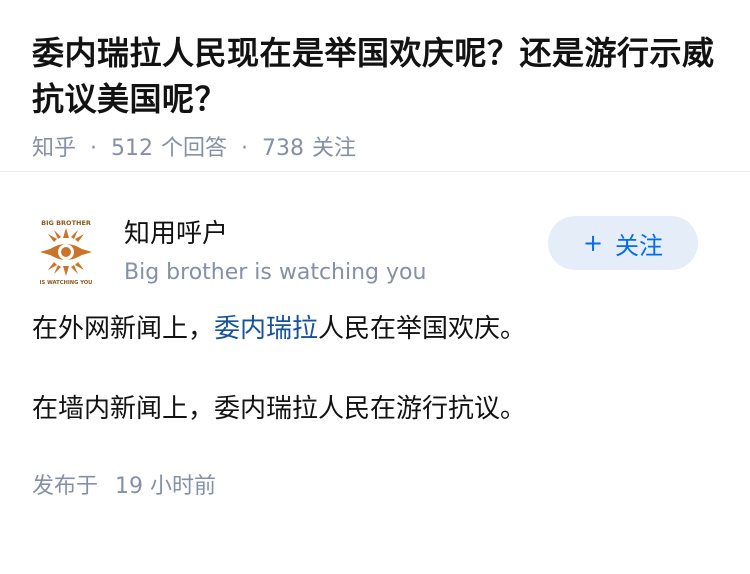  I want to click on answer-text: 人民在举国欢庆。, so click(422, 329).